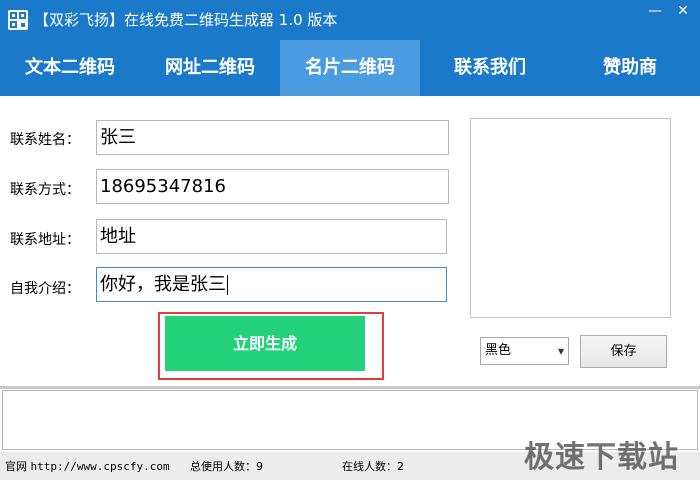  I want to click on chevron-down-icon: ▾, so click(560, 351).